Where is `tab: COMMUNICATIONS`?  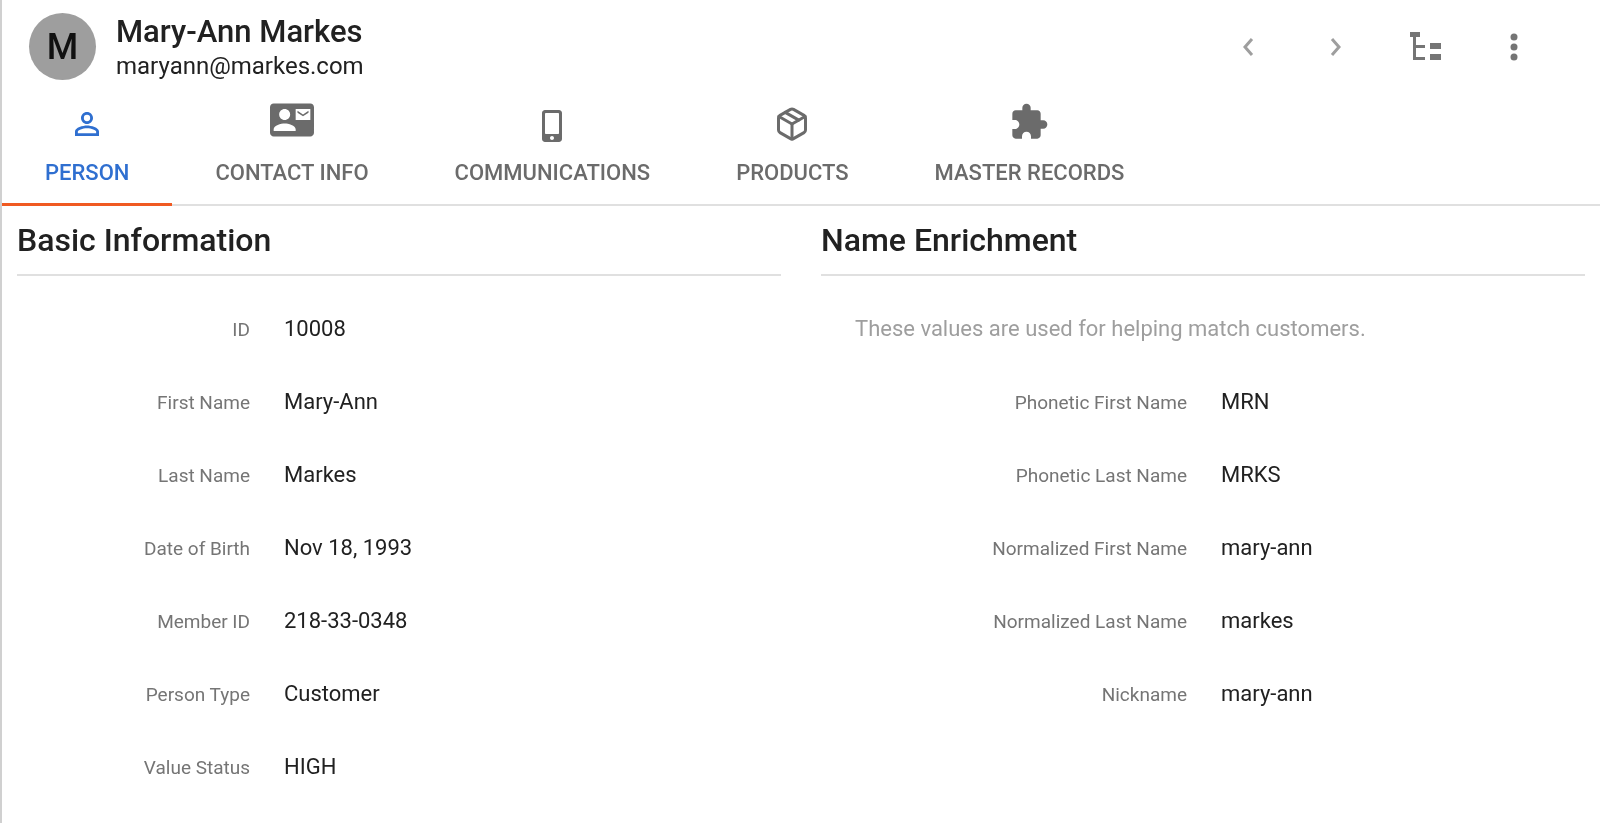 tab: COMMUNICATIONS is located at coordinates (552, 149).